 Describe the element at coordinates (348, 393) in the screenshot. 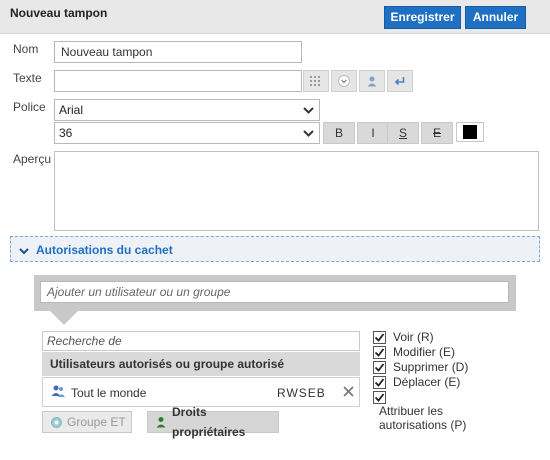

I see `close-icon` at that location.